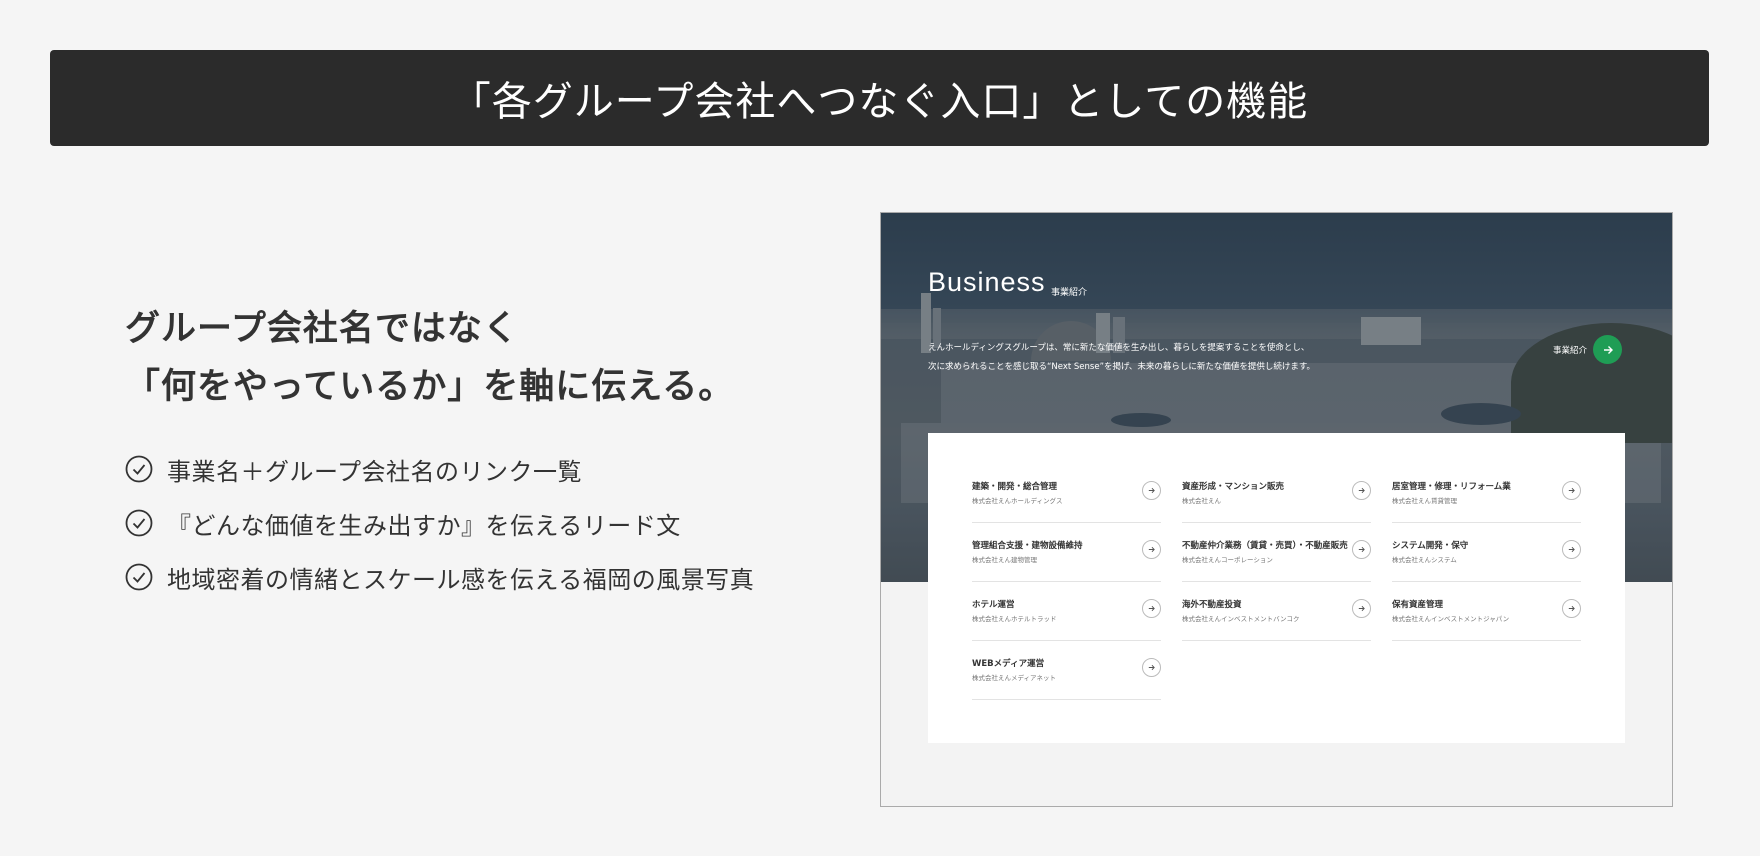  I want to click on company-name: 株式会社えん賃貸管理, so click(1424, 501).